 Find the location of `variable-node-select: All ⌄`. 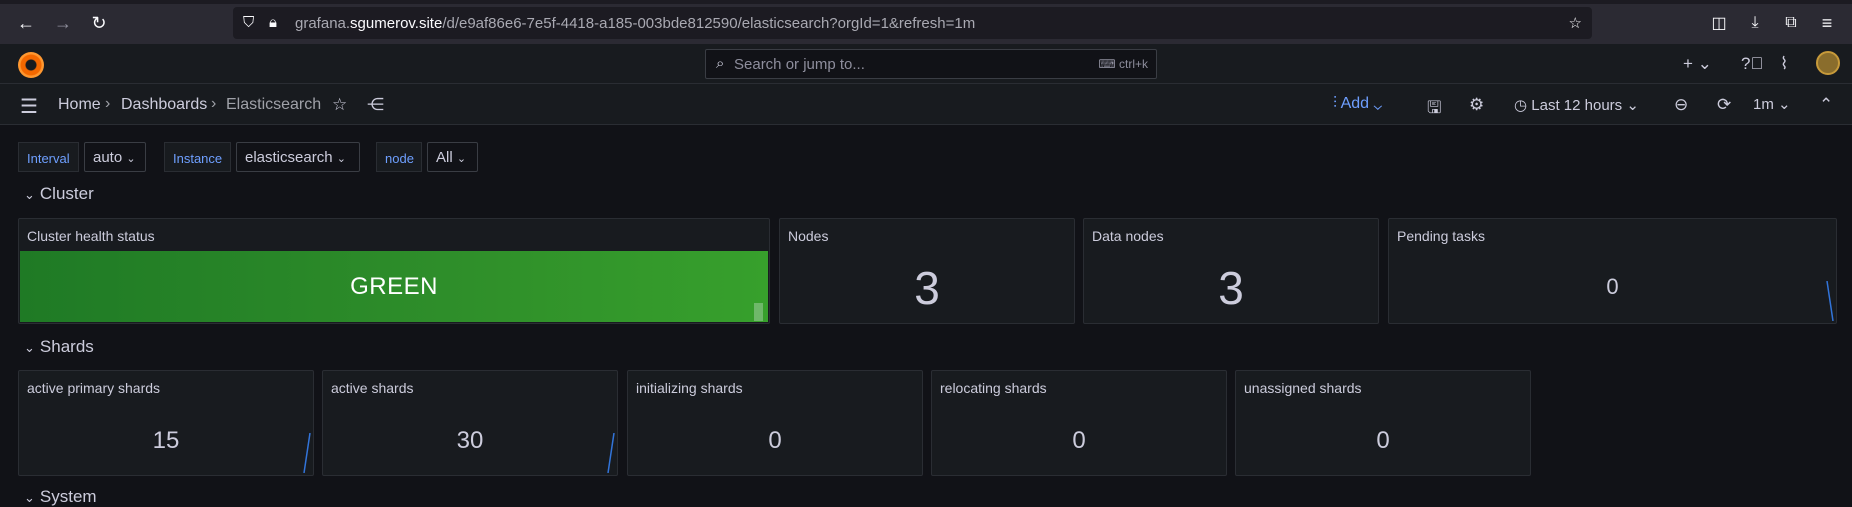

variable-node-select: All ⌄ is located at coordinates (452, 157).